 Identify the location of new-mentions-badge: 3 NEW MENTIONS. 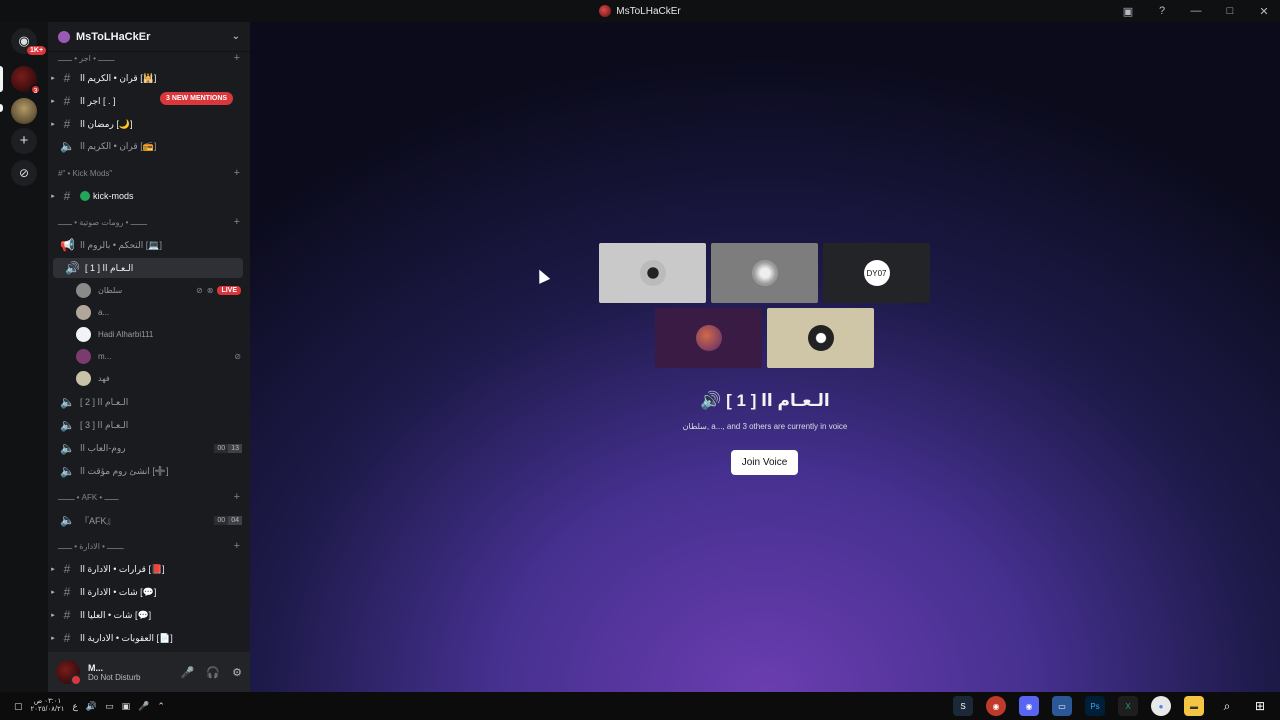
(197, 98).